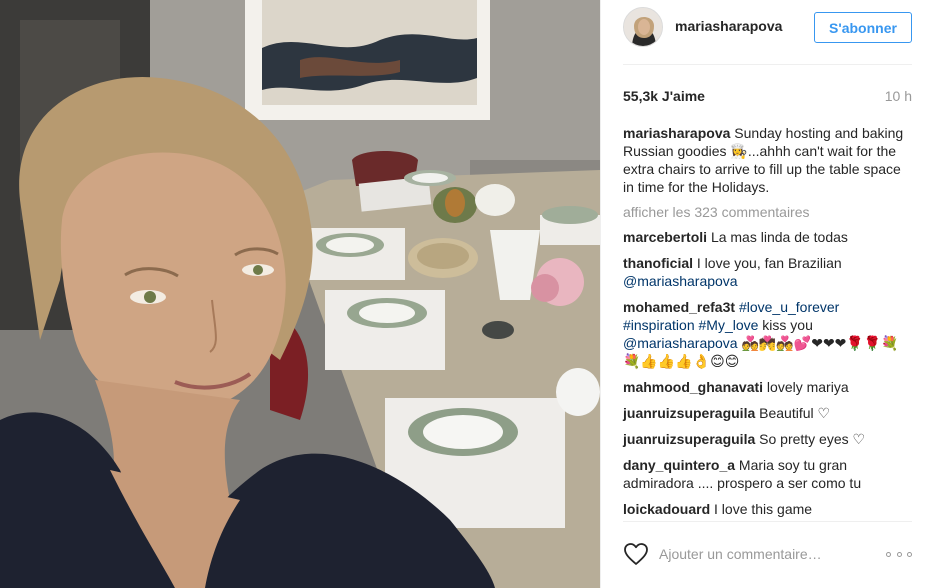  Describe the element at coordinates (679, 307) in the screenshot. I see `comment-username: mohamed_refa3t` at that location.